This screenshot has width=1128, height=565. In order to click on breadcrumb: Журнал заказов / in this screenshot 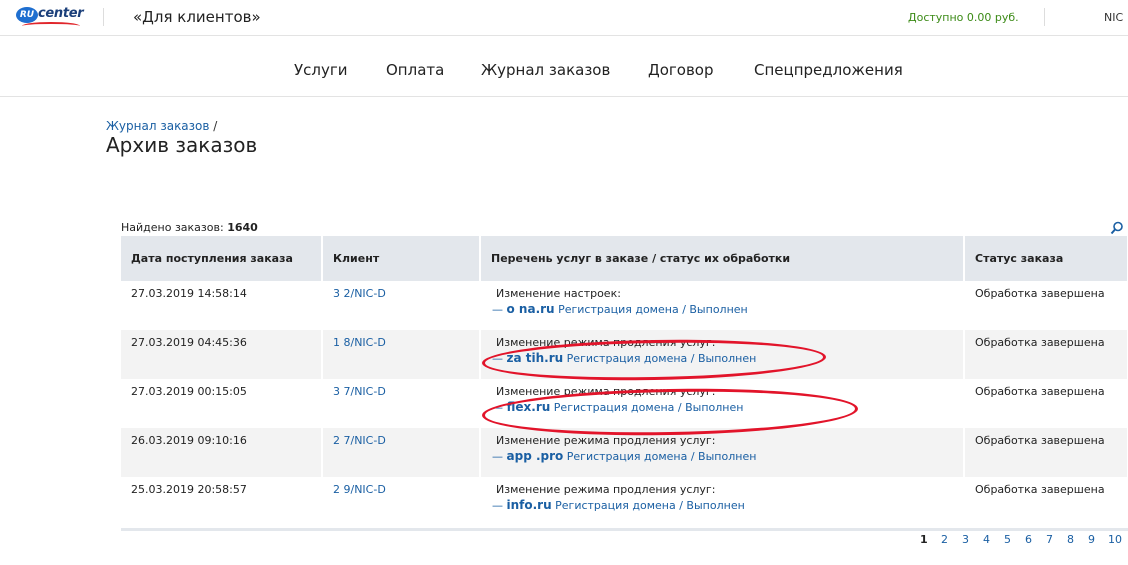, I will do `click(161, 126)`.